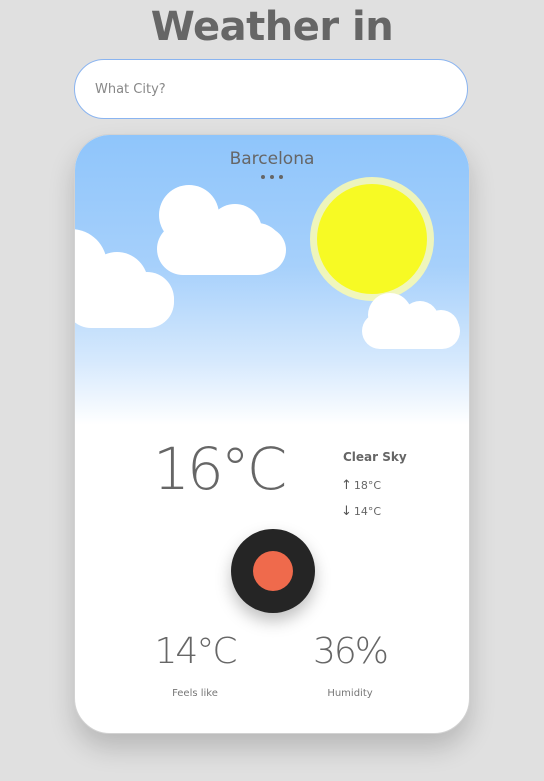  Describe the element at coordinates (271, 89) in the screenshot. I see `city-search-input` at that location.